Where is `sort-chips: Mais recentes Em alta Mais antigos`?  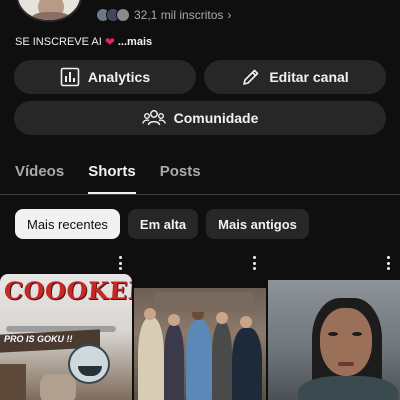 sort-chips: Mais recentes Em alta Mais antigos is located at coordinates (162, 224).